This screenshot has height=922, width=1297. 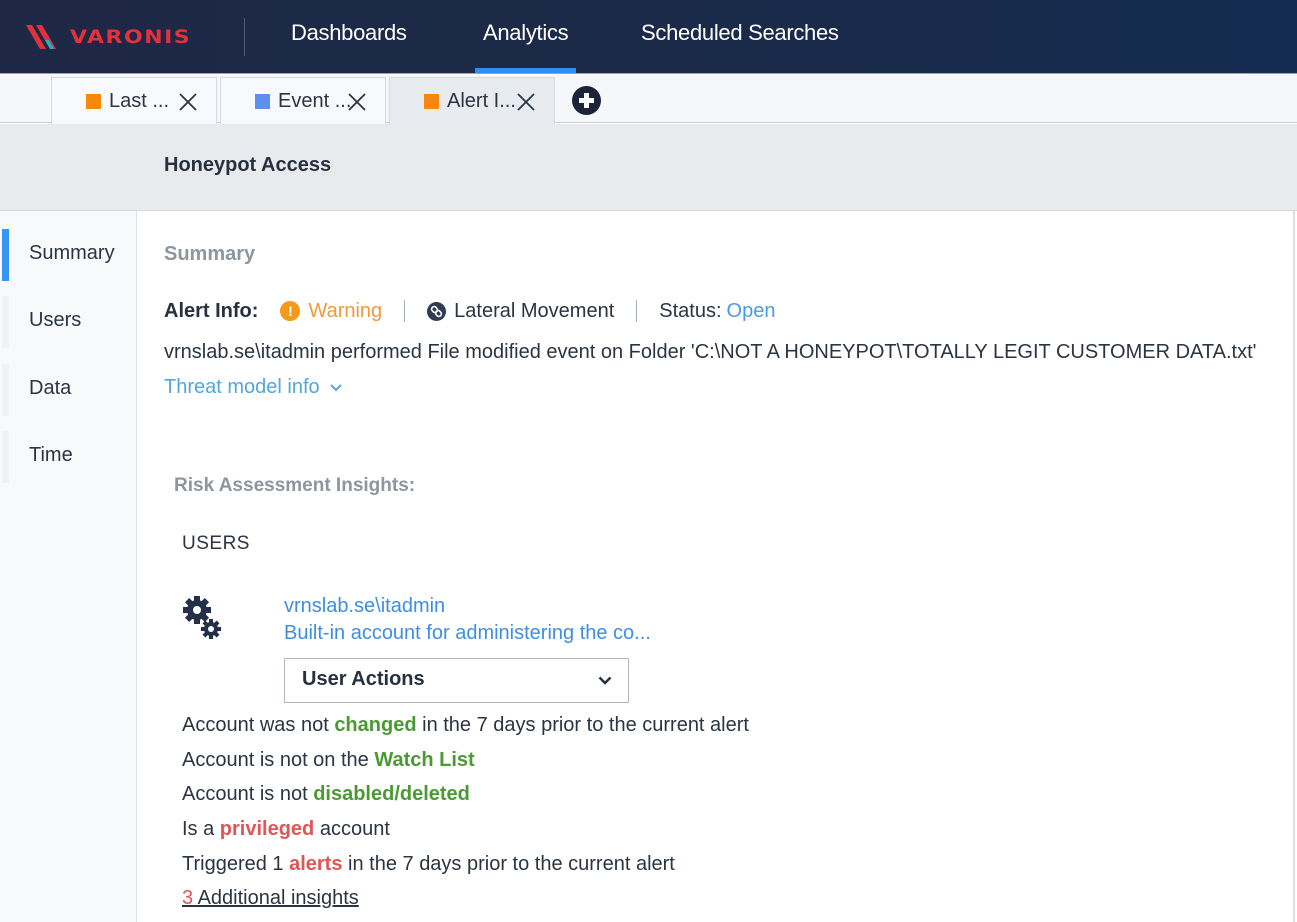 What do you see at coordinates (211, 310) in the screenshot?
I see `alert-info-label: Alert Info:` at bounding box center [211, 310].